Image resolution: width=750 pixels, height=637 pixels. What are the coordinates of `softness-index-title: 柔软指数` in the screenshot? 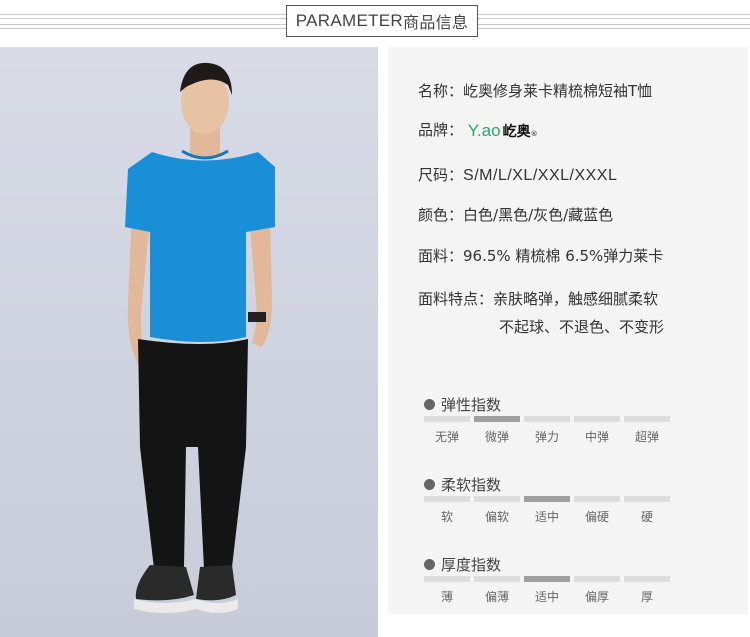 It's located at (462, 484).